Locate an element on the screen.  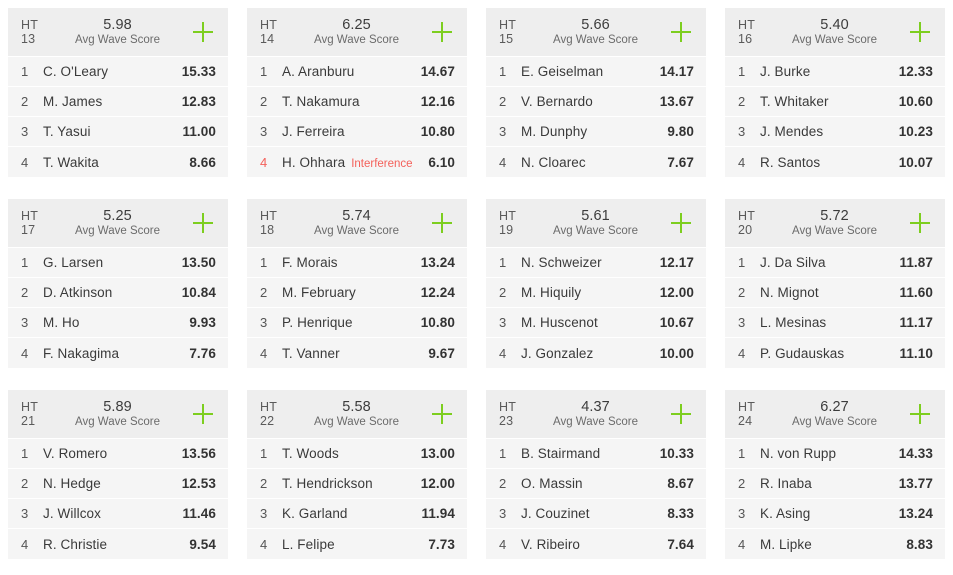
athlete-row: 3 M. Huscenot 10.67 is located at coordinates (596, 323).